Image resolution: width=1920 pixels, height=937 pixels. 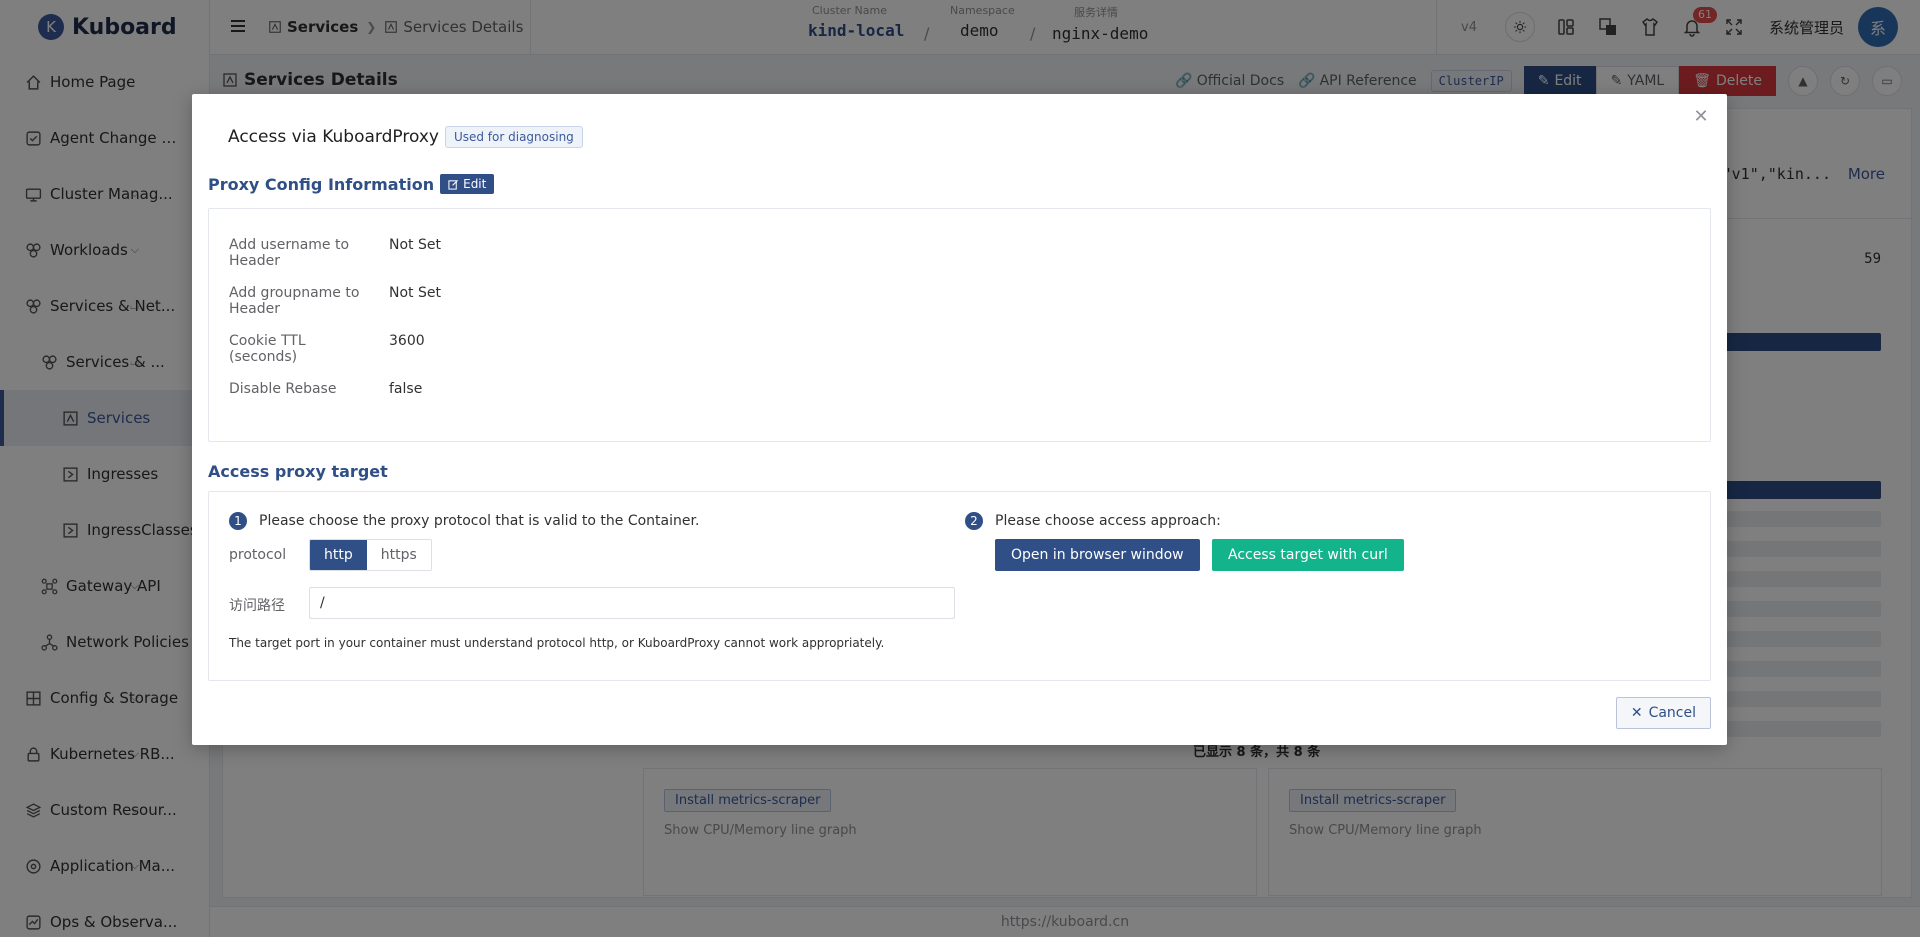 What do you see at coordinates (1663, 713) in the screenshot?
I see `cancel-button: ✕ Cancel` at bounding box center [1663, 713].